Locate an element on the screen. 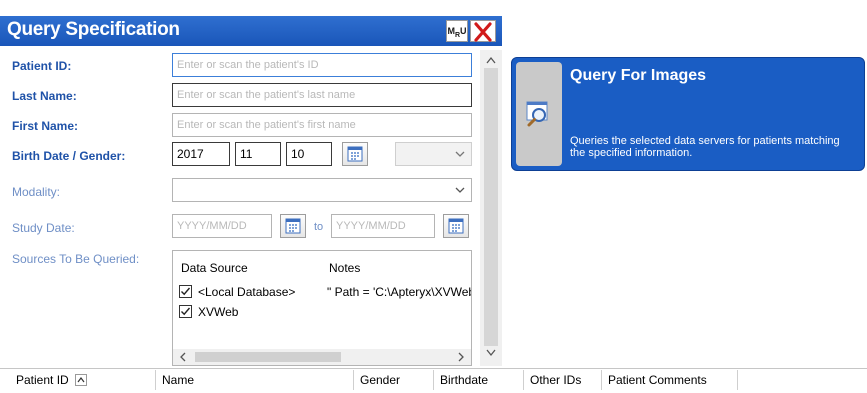 The height and width of the screenshot is (393, 867). birth-gender-label: Birth Date / Gender: is located at coordinates (69, 156).